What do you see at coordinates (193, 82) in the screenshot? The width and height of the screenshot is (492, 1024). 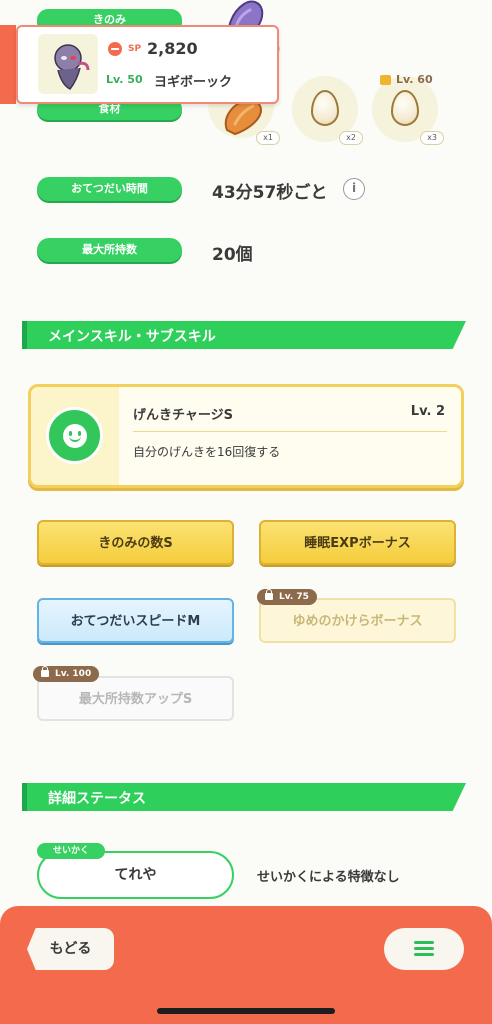 I see `pokemon-name: ヨギボーック` at bounding box center [193, 82].